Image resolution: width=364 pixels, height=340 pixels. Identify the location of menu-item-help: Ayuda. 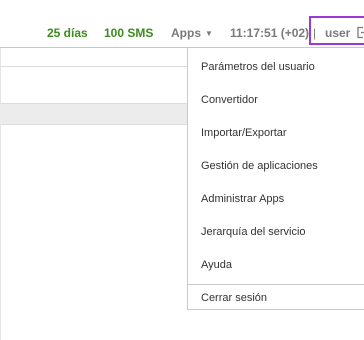
(216, 265).